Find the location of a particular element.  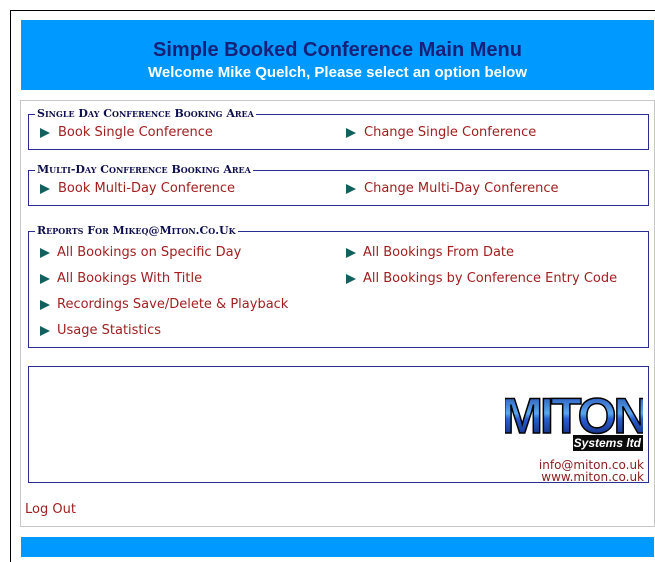

book-multi-day-conference-link: Book Multi-Day Conference is located at coordinates (137, 189).